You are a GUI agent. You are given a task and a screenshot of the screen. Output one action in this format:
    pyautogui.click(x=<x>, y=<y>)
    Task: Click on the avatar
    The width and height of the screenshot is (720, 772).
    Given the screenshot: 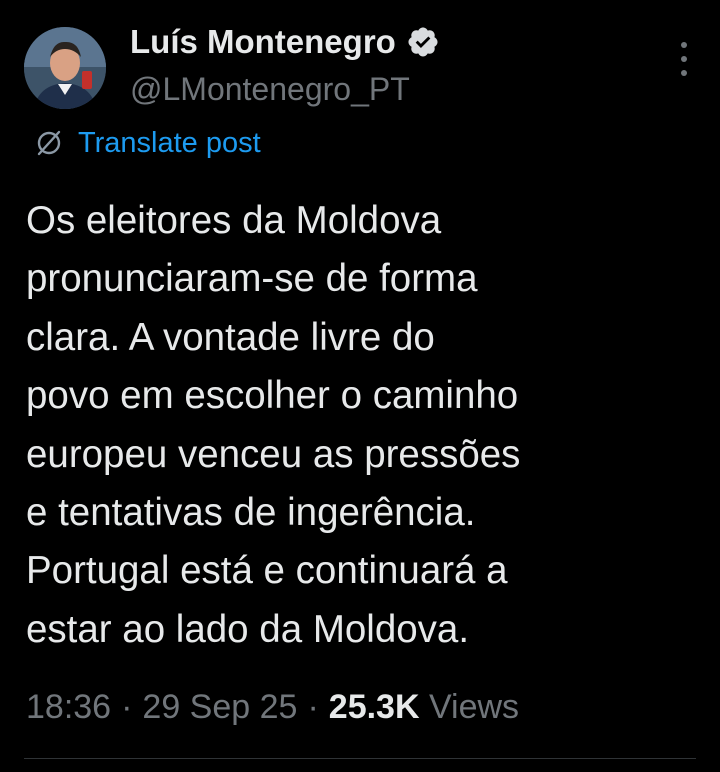 What is the action you would take?
    pyautogui.click(x=65, y=68)
    